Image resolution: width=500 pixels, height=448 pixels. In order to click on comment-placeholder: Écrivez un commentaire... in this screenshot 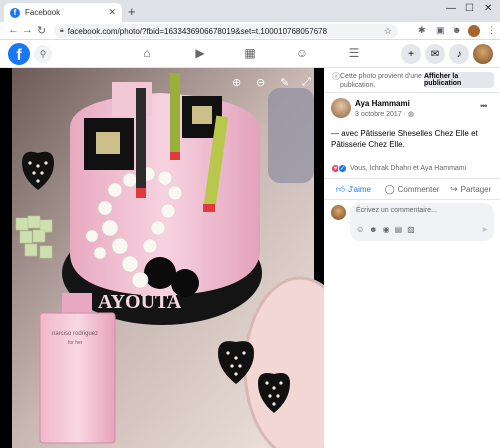, I will do `click(396, 210)`.